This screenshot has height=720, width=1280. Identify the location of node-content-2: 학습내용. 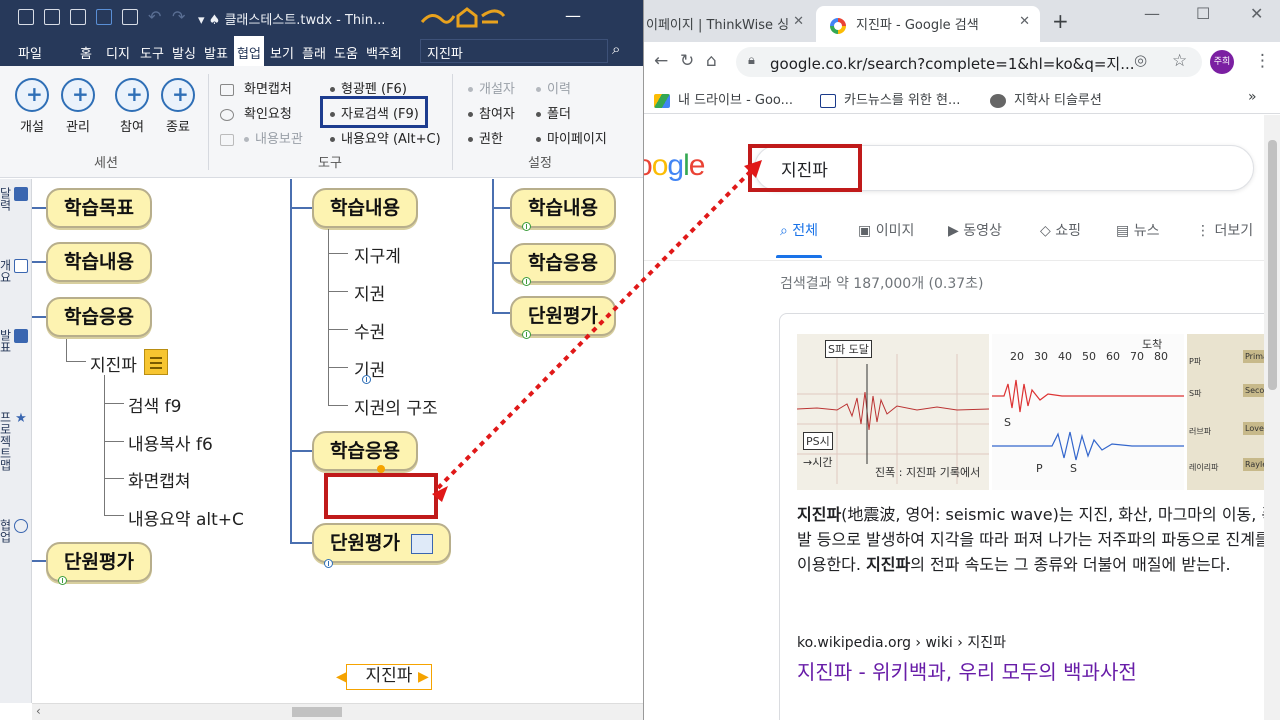
(365, 208).